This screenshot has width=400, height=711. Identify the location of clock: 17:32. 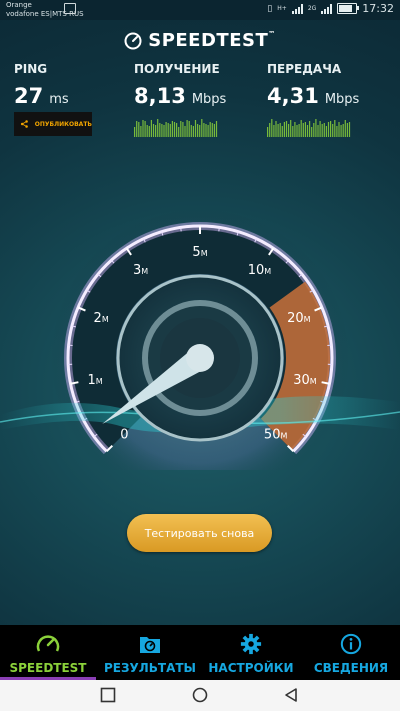
(378, 8).